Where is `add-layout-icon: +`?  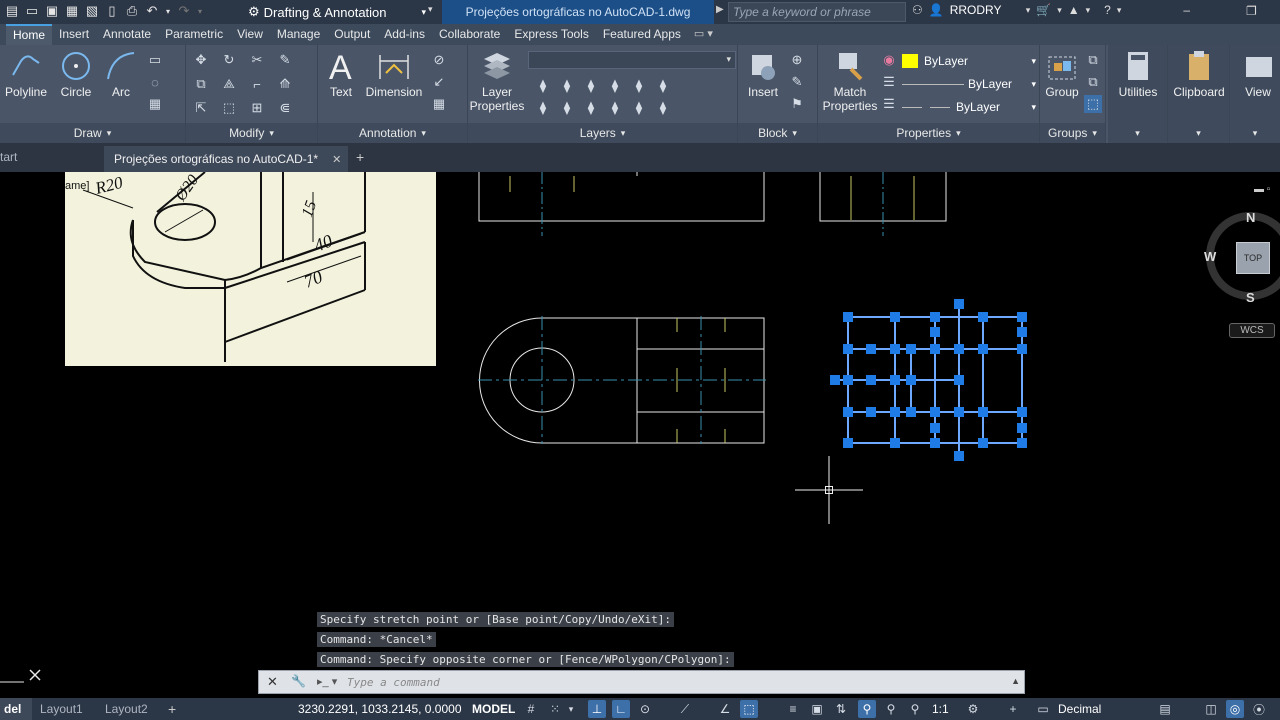
add-layout-icon: + is located at coordinates (172, 709).